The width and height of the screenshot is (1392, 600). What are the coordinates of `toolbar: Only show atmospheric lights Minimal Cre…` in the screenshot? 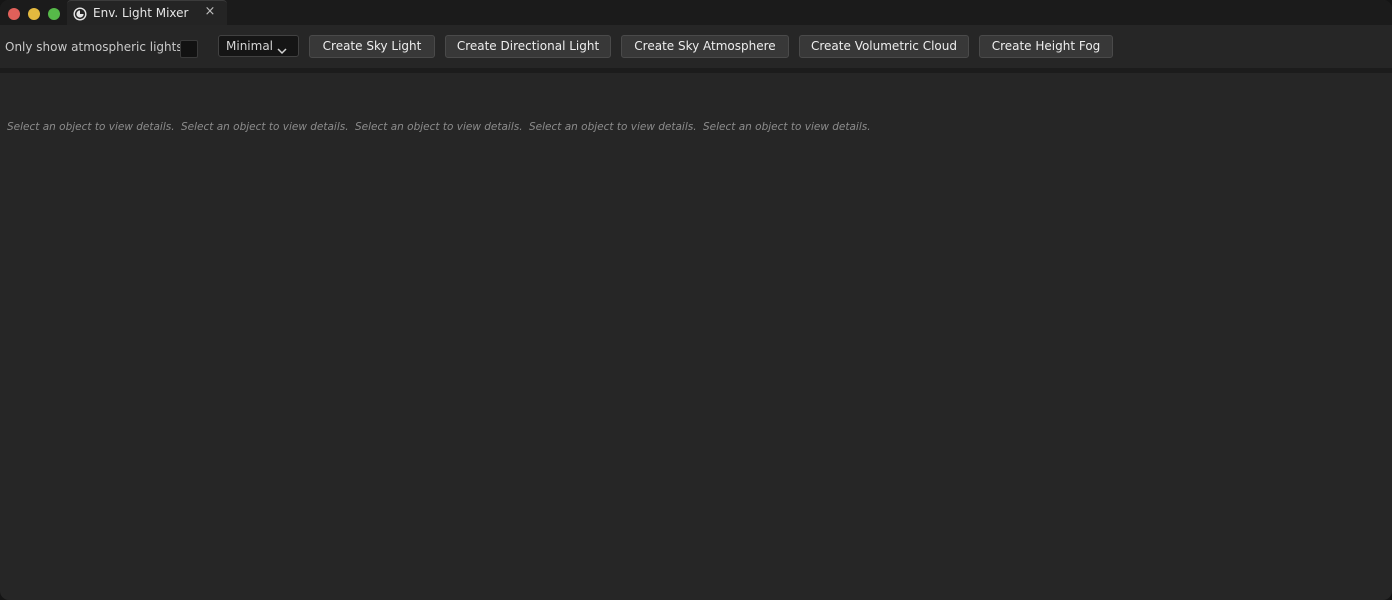 It's located at (696, 46).